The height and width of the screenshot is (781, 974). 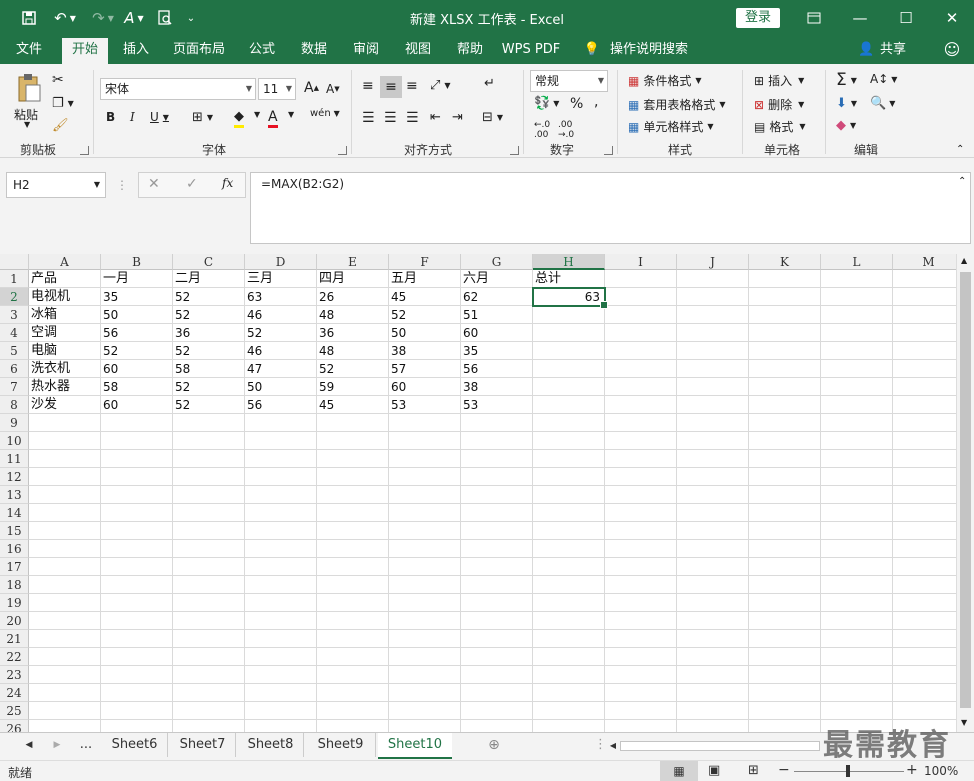 What do you see at coordinates (209, 495) in the screenshot?
I see `cell-C13` at bounding box center [209, 495].